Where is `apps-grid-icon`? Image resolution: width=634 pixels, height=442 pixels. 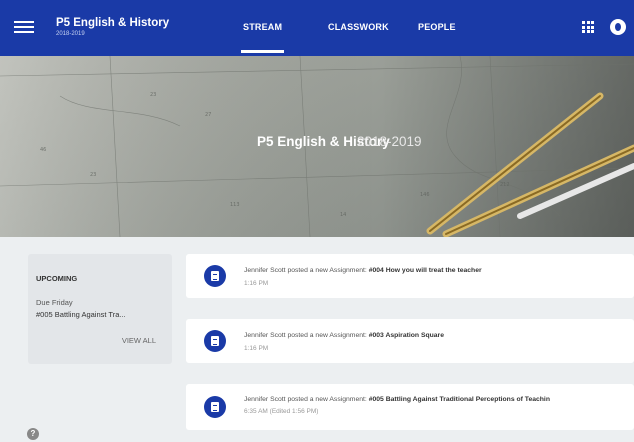
apps-grid-icon is located at coordinates (588, 27).